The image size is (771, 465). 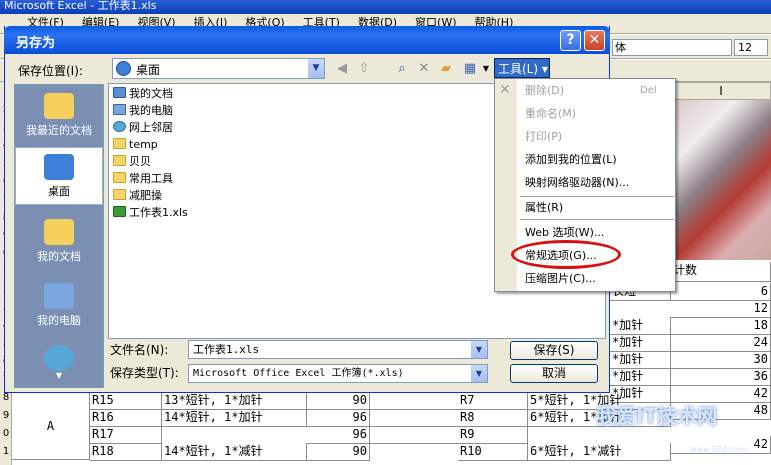 I want to click on file-label: 我的文档, so click(x=151, y=93).